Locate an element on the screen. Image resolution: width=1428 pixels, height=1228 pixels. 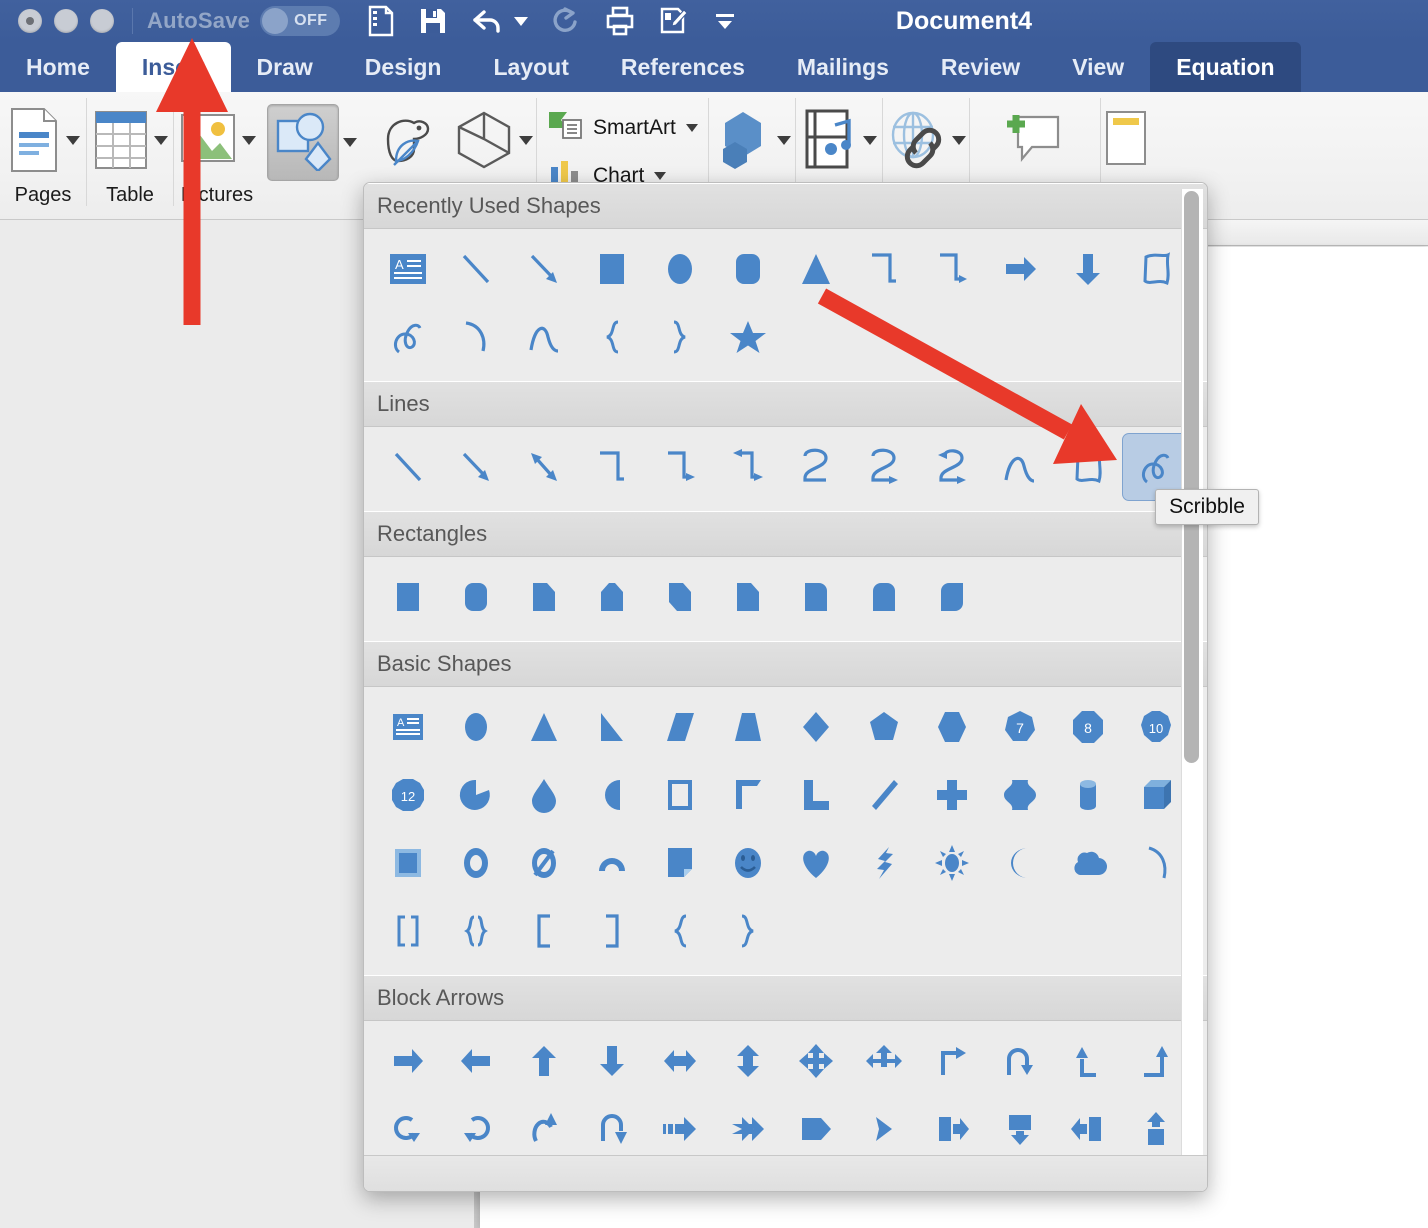
shape-curved-up-arrow is located at coordinates (544, 1129).